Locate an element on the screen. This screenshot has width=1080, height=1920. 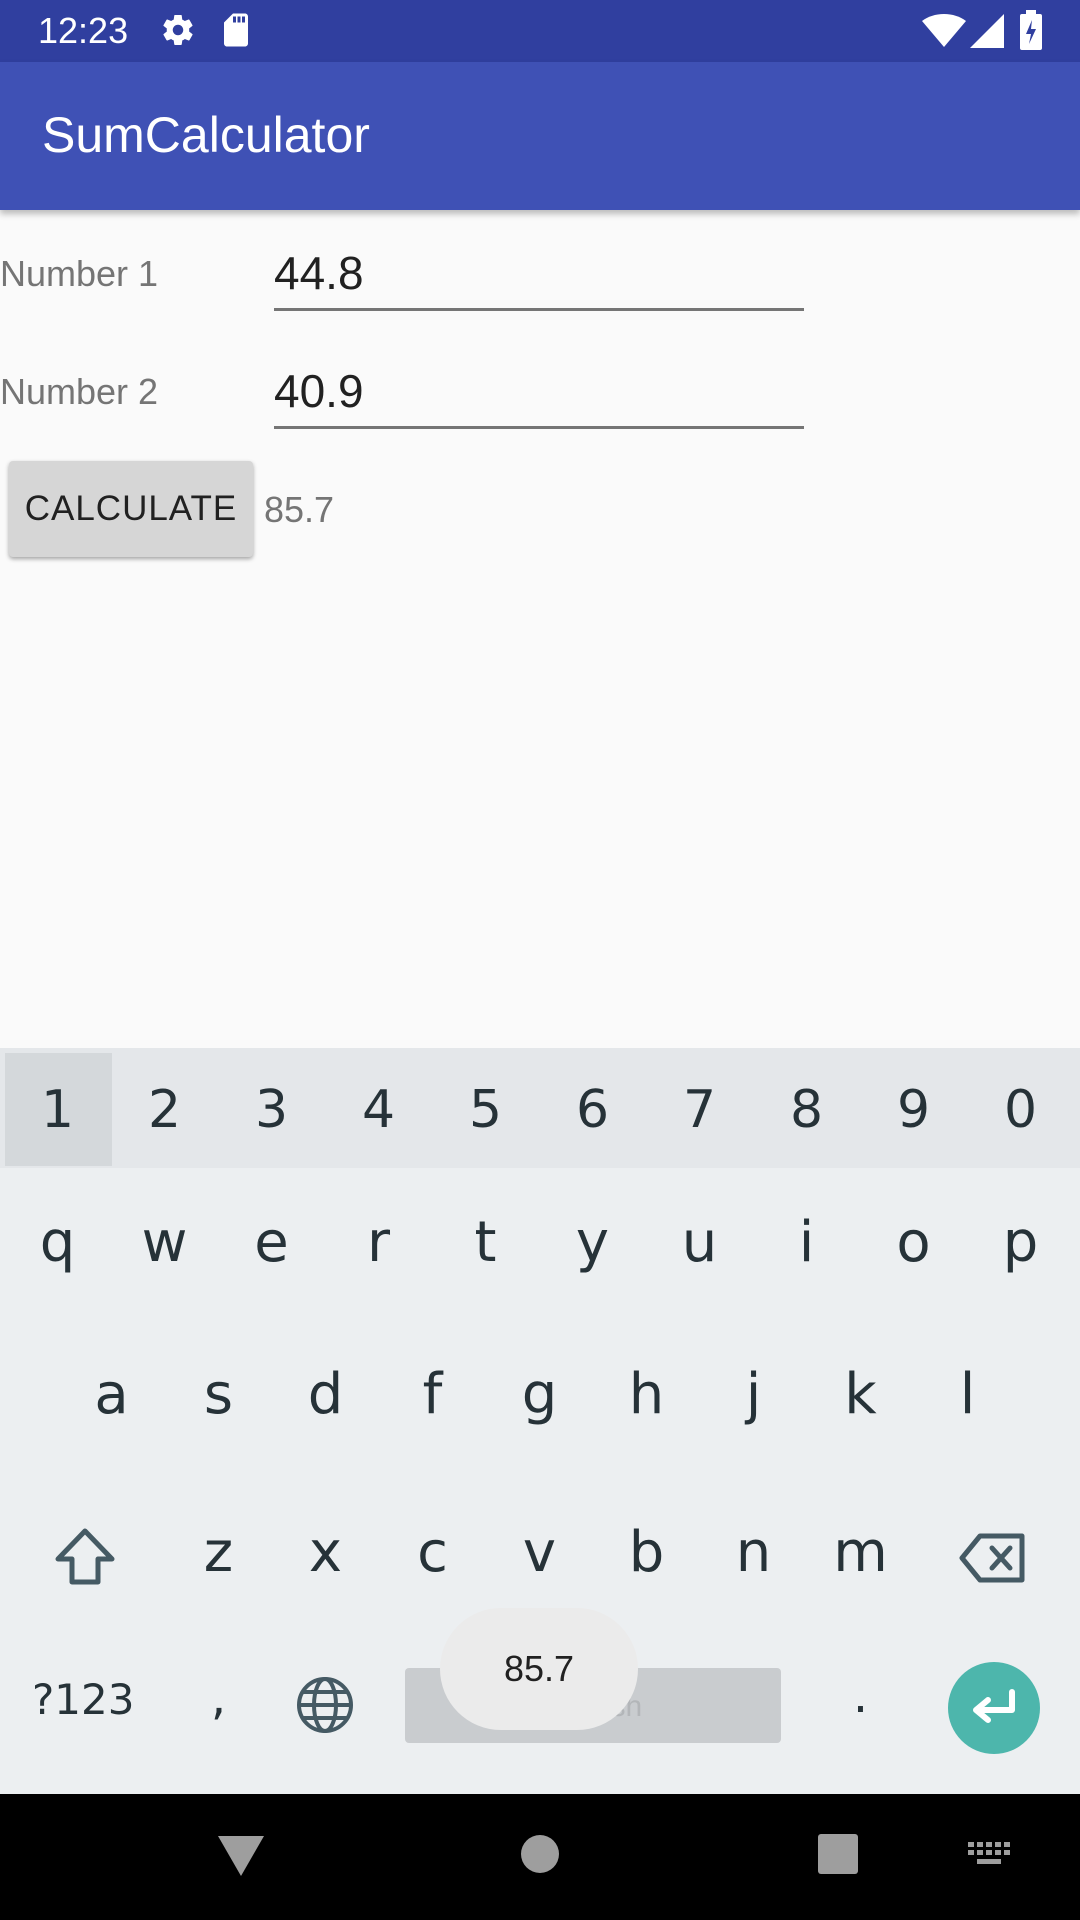
battery-icon is located at coordinates (1031, 32).